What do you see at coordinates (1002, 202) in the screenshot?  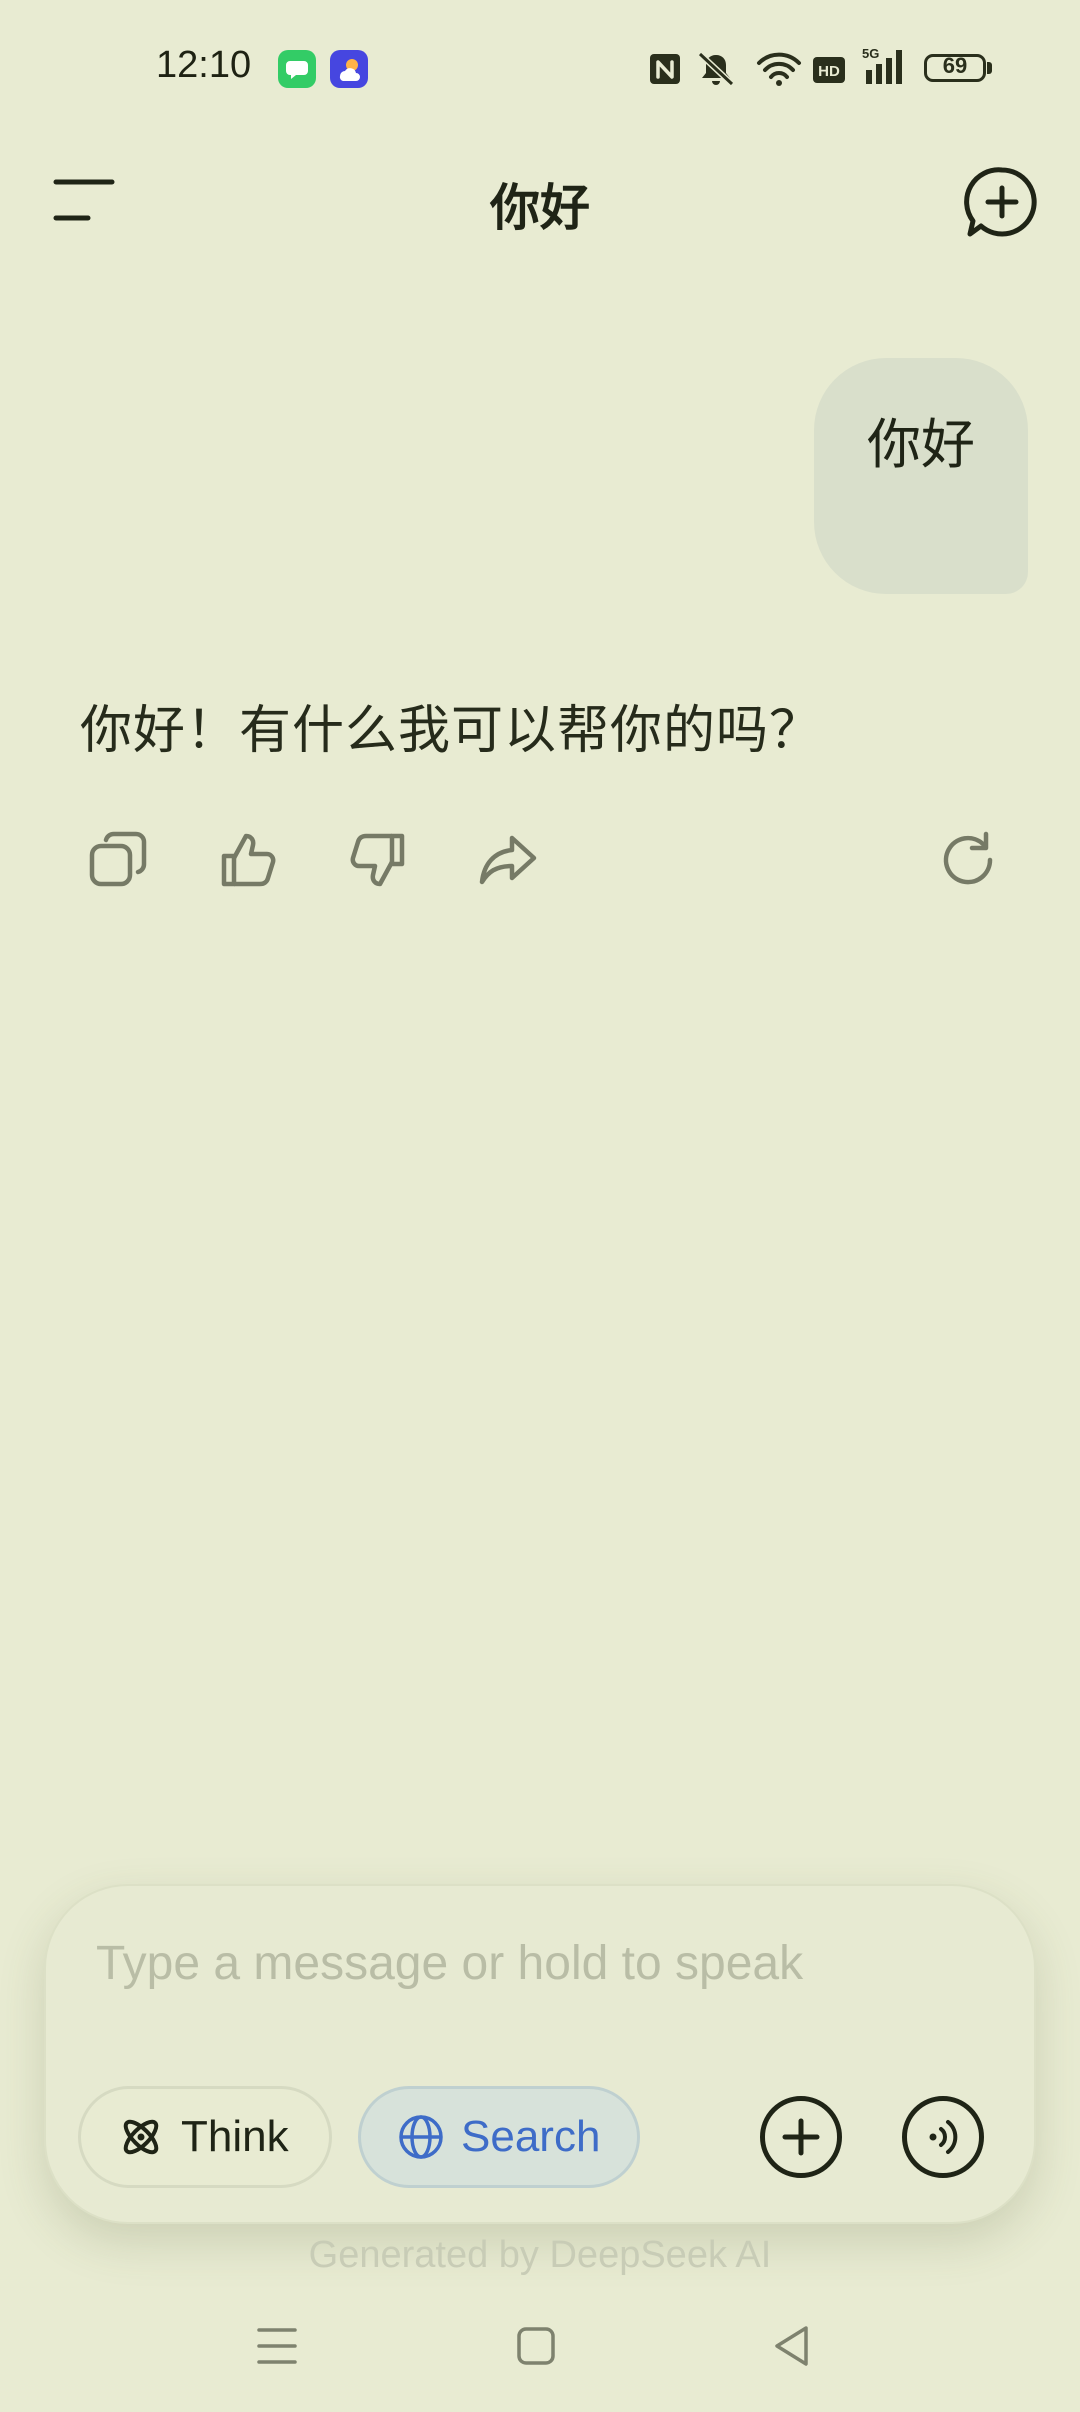 I see `new-chat-icon` at bounding box center [1002, 202].